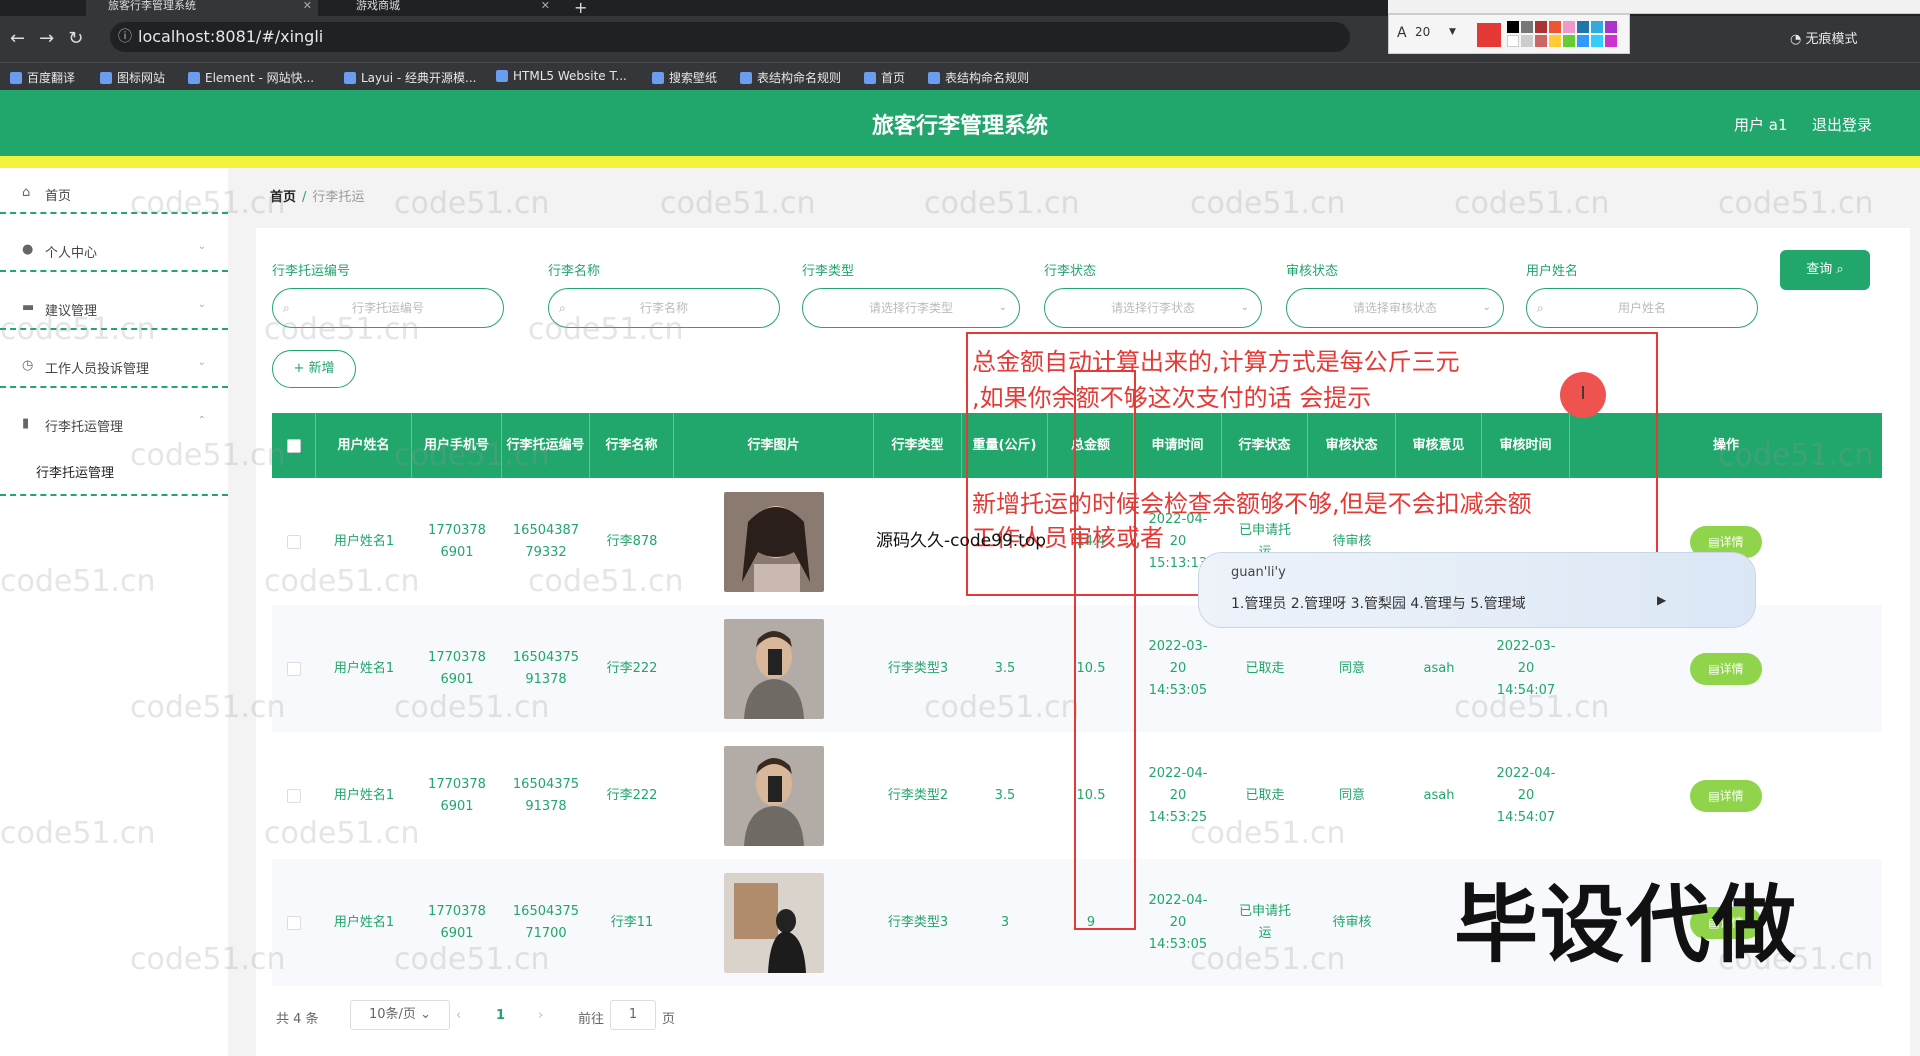  Describe the element at coordinates (283, 197) in the screenshot. I see `breadcrumb-home: 首页` at that location.